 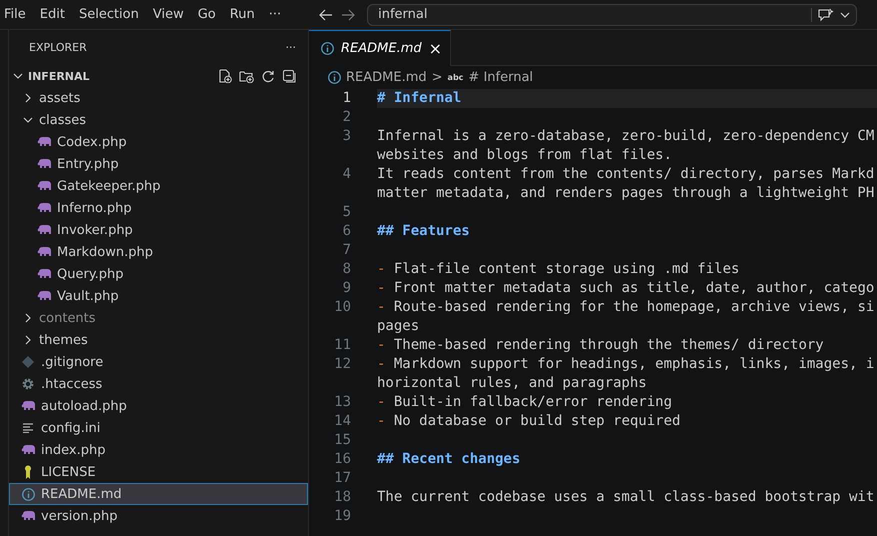 I want to click on chat-sparkle-icon, so click(x=826, y=15).